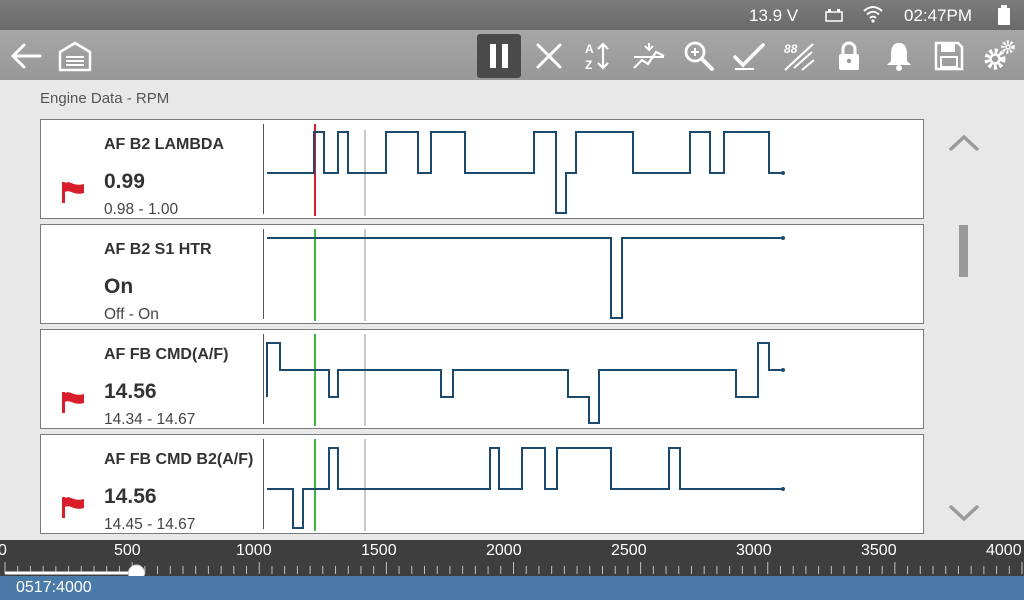  What do you see at coordinates (873, 16) in the screenshot?
I see `wifi-icon` at bounding box center [873, 16].